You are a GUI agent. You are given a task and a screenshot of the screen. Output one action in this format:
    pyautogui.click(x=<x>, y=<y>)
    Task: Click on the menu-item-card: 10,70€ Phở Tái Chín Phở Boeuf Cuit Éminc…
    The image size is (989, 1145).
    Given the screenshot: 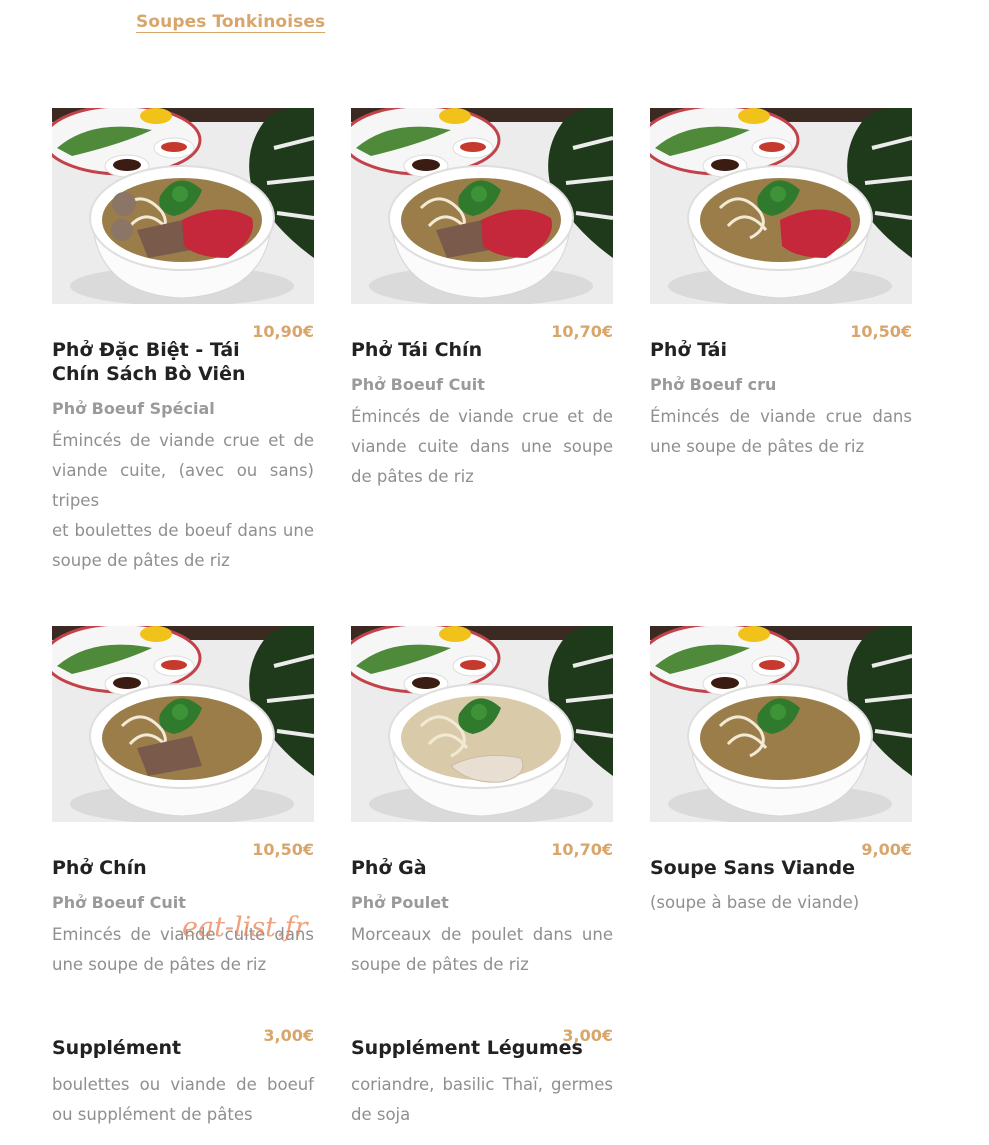 What is the action you would take?
    pyautogui.click(x=482, y=297)
    